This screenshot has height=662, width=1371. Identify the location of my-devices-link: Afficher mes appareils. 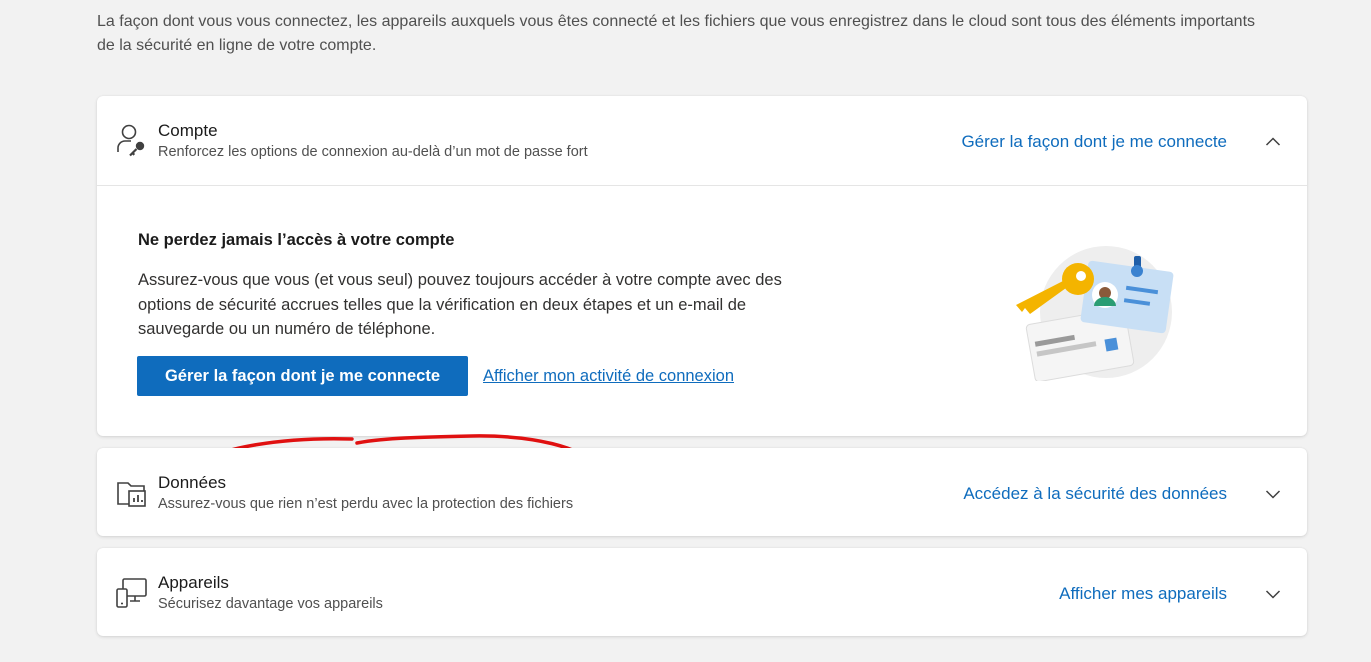
(1143, 594).